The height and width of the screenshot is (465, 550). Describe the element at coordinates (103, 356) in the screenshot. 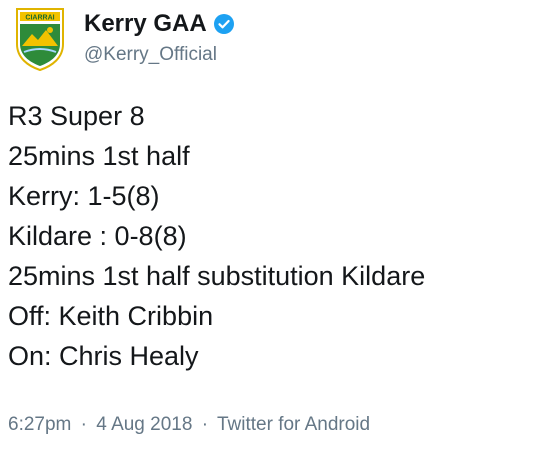

I see `tweet-line-on: On: Chris Healy` at that location.